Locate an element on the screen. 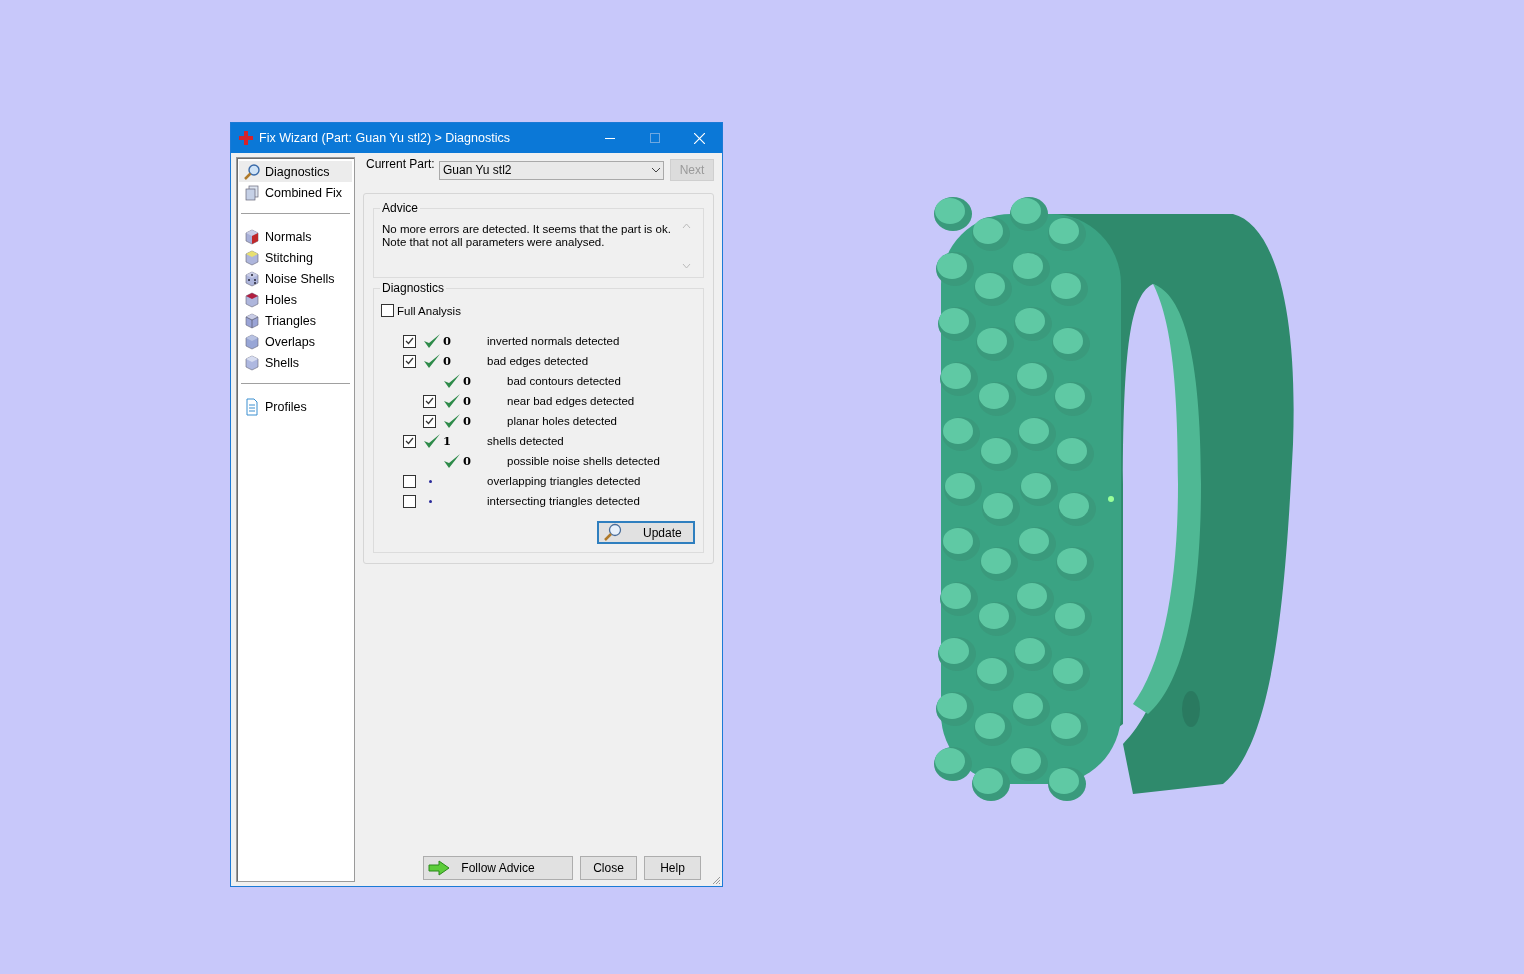 Image resolution: width=1524 pixels, height=974 pixels. magnifier-icon is located at coordinates (252, 171).